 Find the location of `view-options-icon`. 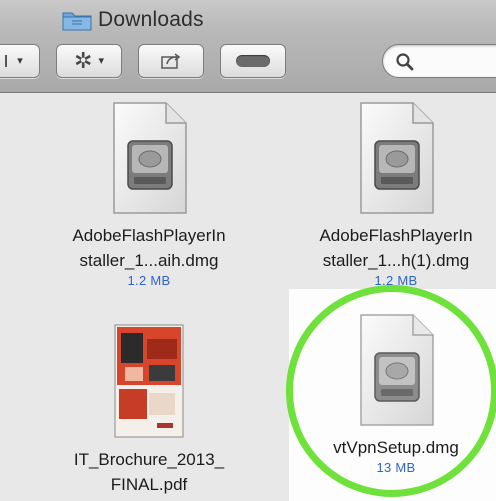

view-options-icon is located at coordinates (8, 61).